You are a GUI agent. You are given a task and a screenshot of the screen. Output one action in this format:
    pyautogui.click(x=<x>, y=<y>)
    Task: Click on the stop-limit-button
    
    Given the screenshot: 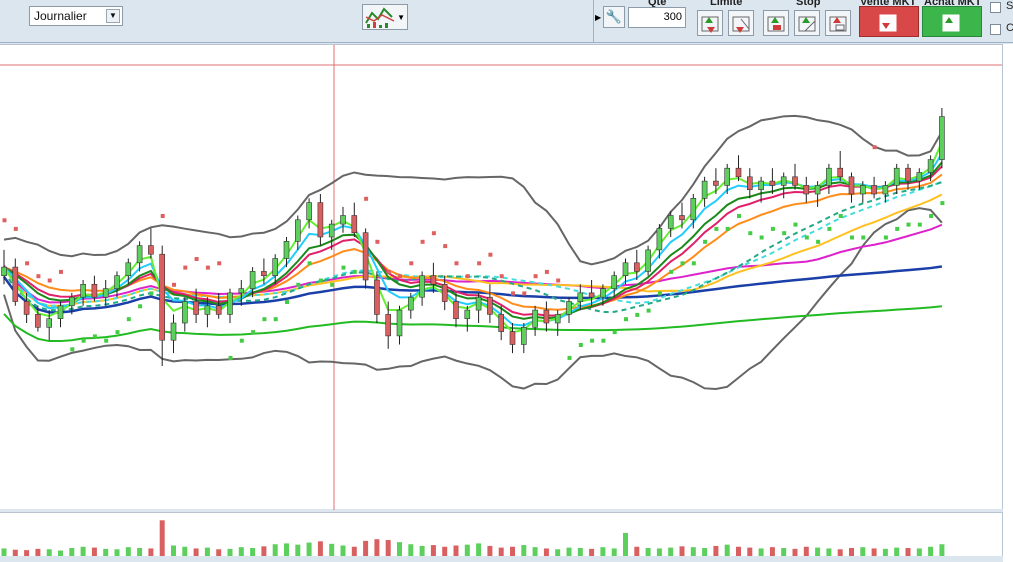 What is the action you would take?
    pyautogui.click(x=838, y=23)
    